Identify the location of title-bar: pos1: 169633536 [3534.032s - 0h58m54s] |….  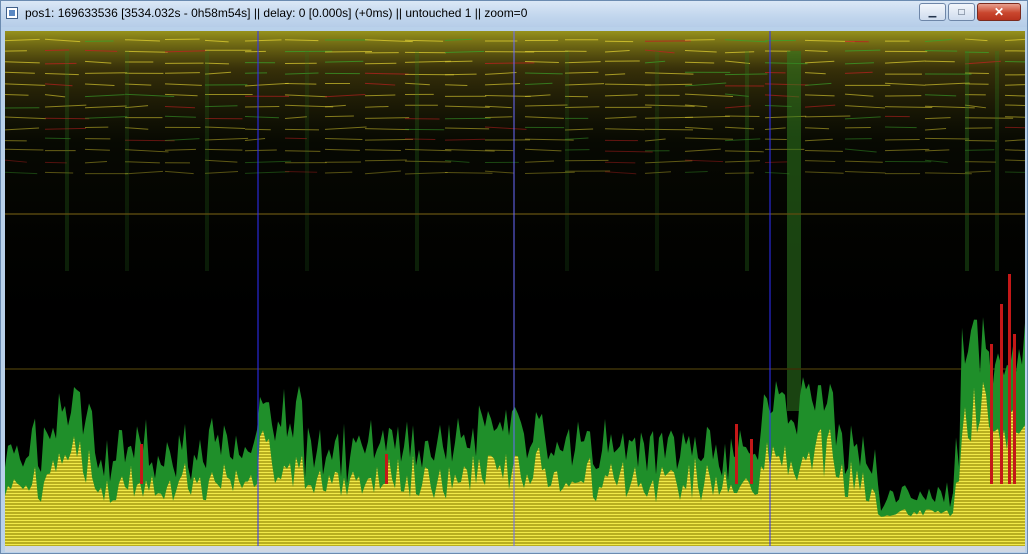
(514, 14).